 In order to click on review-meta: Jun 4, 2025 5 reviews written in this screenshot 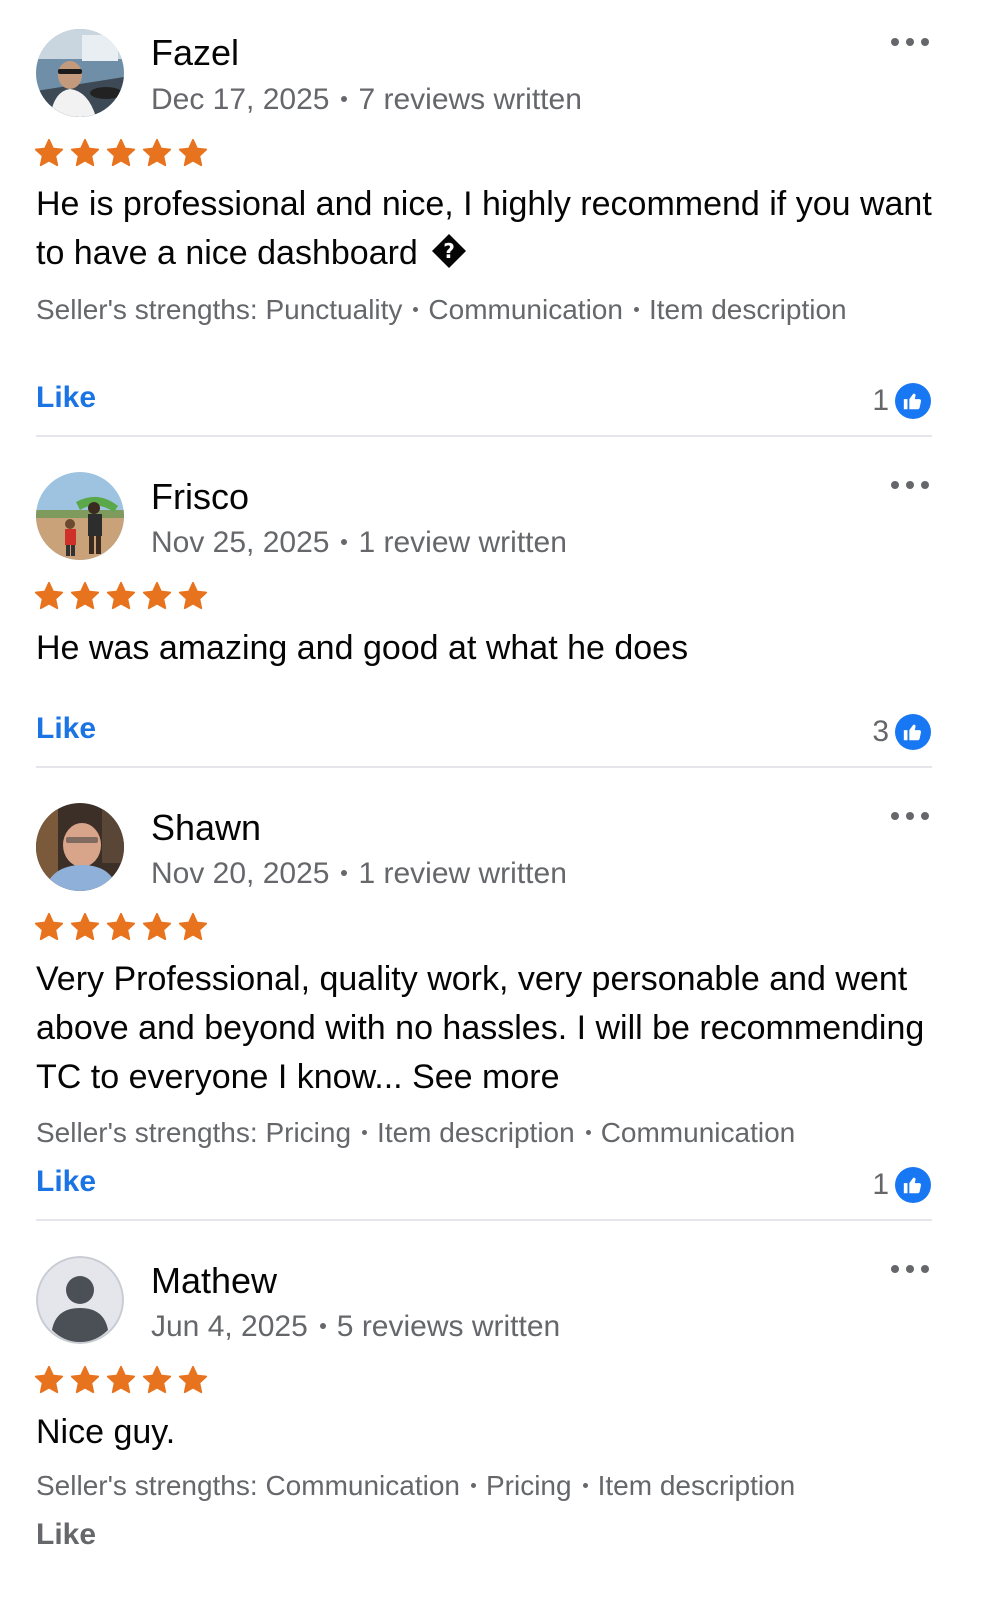, I will do `click(355, 1327)`.